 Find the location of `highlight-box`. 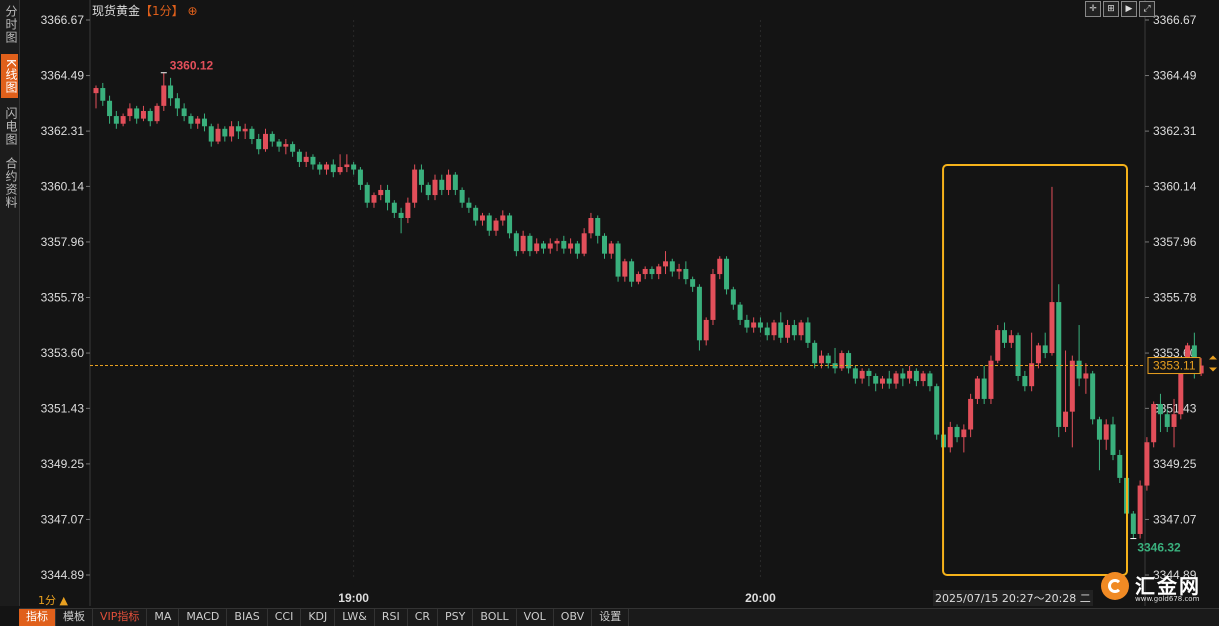

highlight-box is located at coordinates (1035, 370).